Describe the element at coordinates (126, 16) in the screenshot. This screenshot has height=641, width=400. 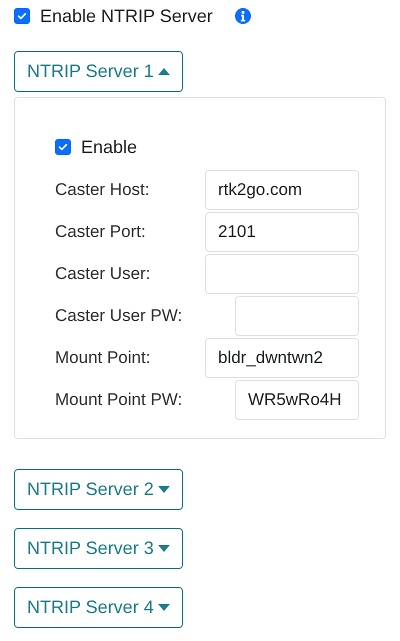
I see `checkbox-label: Enable NTRIP Server` at that location.